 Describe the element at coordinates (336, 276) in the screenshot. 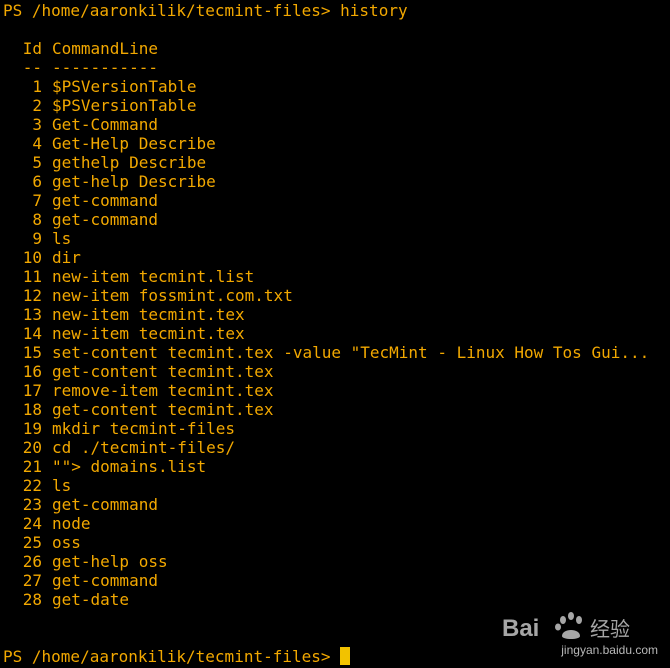

I see `history-row: 11 new-item tecmint.list` at that location.